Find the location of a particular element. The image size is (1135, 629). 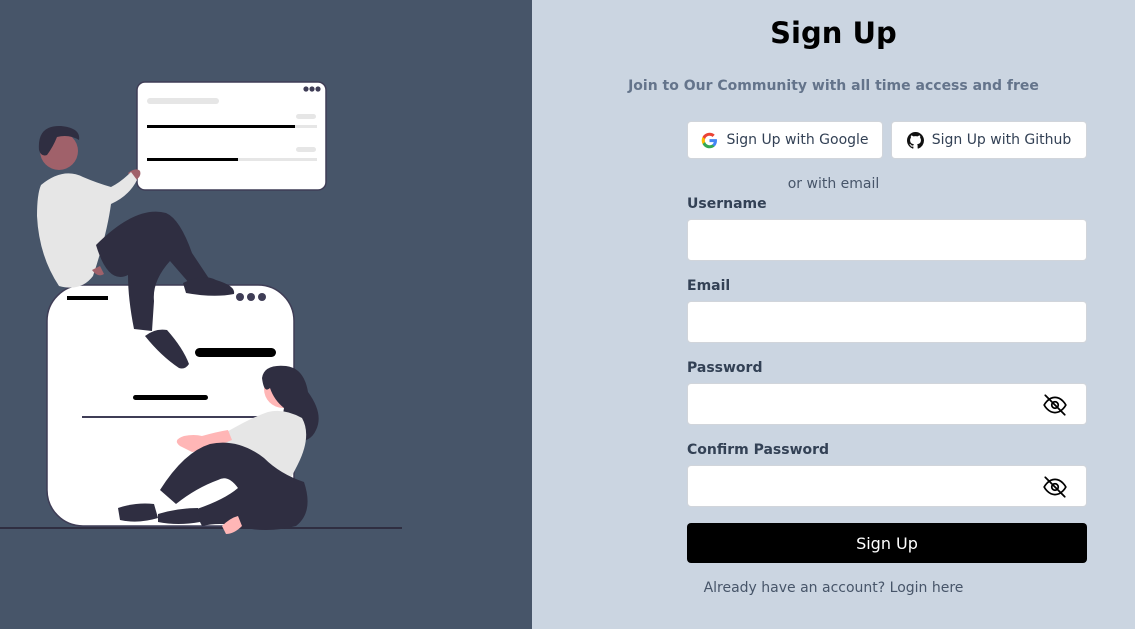

confirm-password-label: Confirm Password is located at coordinates (758, 450).